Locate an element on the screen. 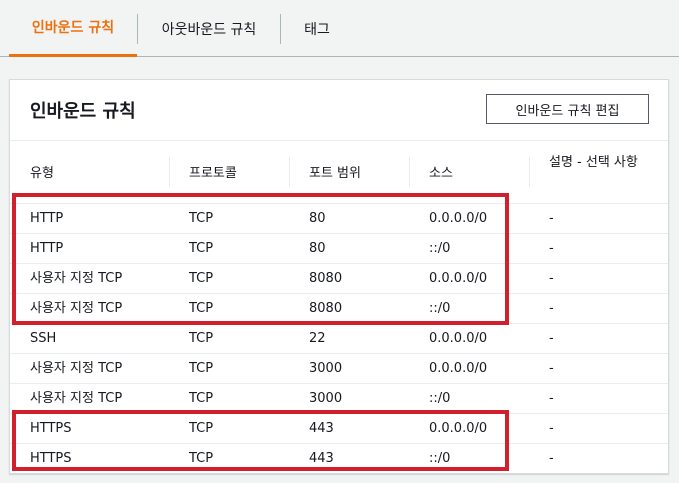 The image size is (679, 483). table-row: 사용자 지정 TCP TCP 8080 0.0.0.0/0 - is located at coordinates (339, 279).